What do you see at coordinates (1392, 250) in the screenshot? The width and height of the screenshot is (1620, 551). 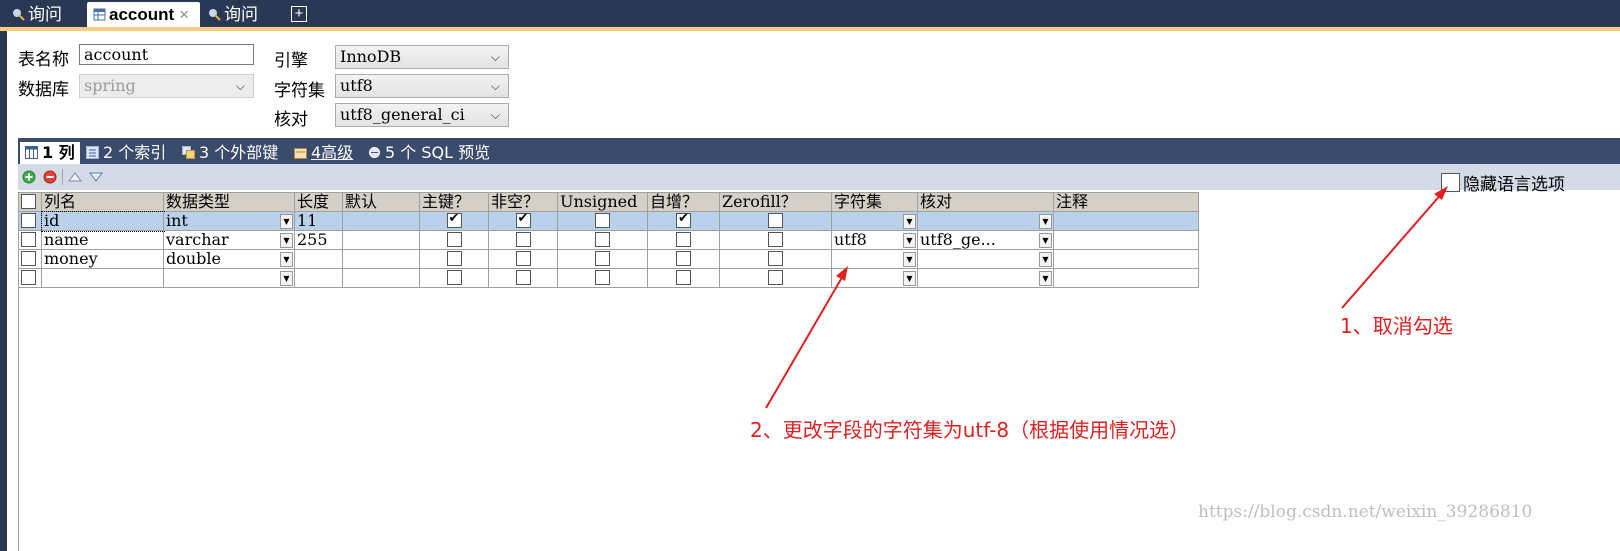 I see `arrow-to-checkbox` at bounding box center [1392, 250].